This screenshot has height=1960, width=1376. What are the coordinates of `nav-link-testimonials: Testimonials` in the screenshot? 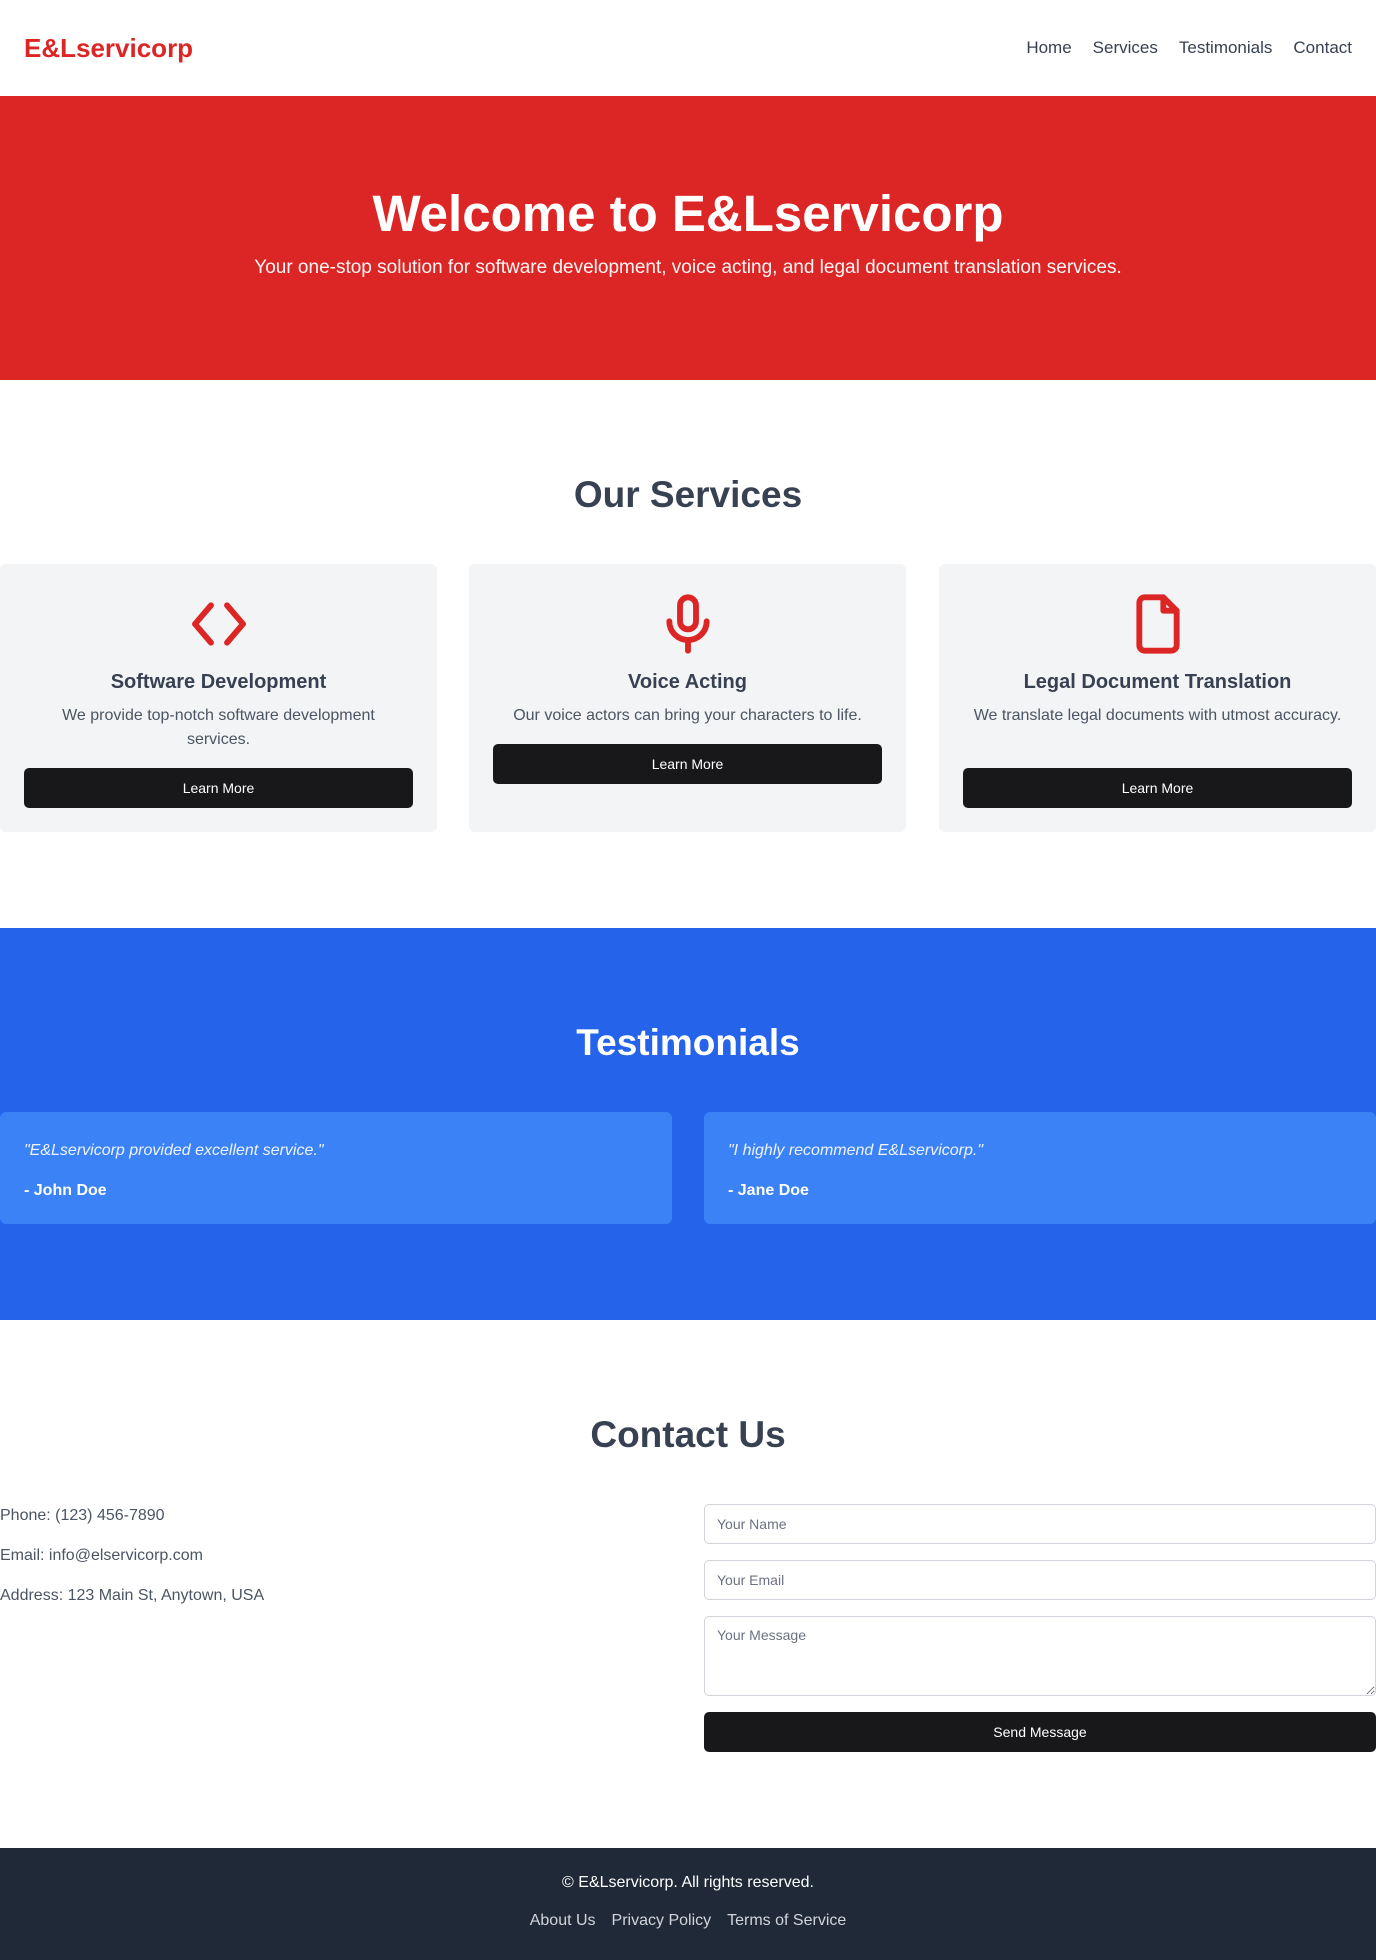 It's located at (1226, 48).